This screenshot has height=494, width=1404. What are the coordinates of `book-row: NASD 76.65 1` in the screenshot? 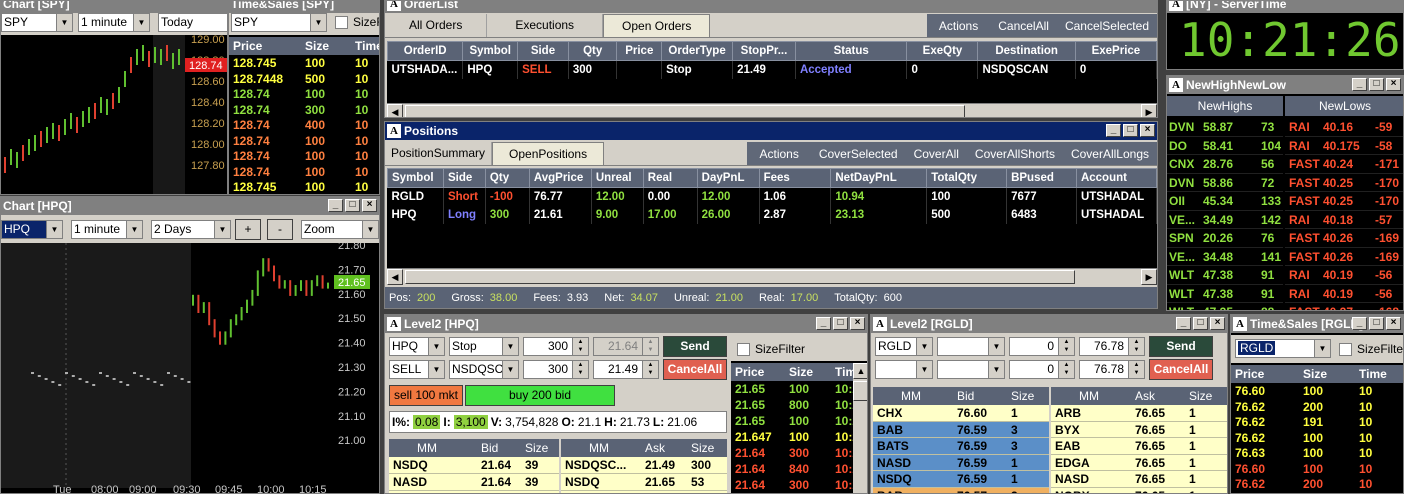 It's located at (1139, 479).